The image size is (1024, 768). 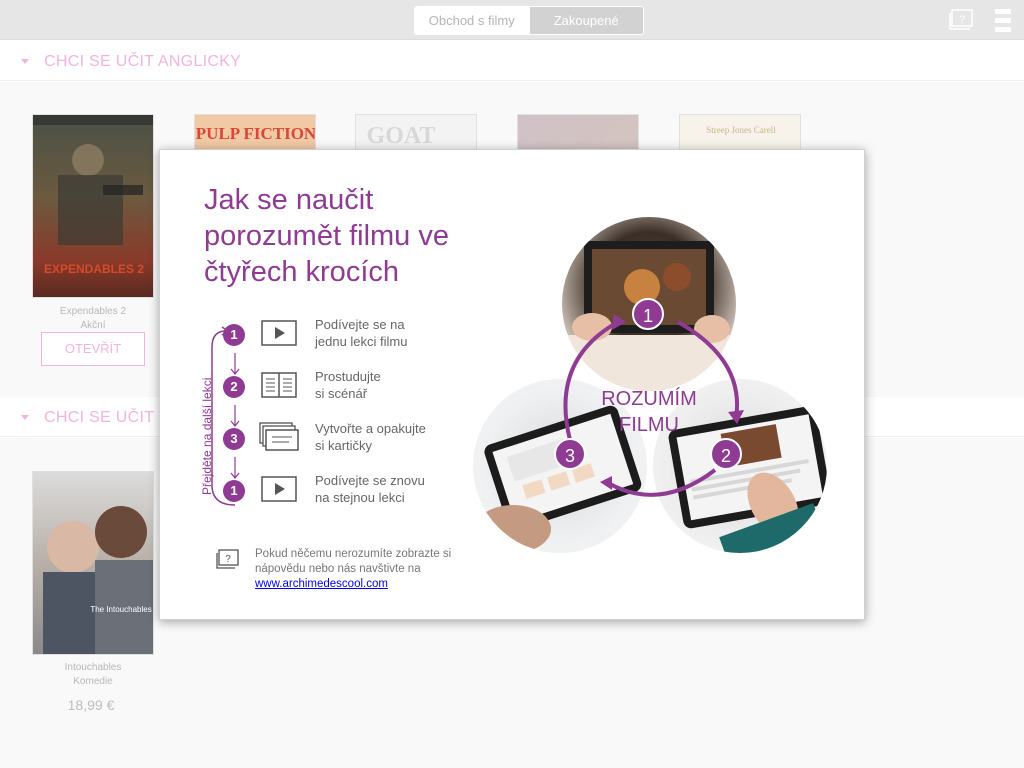 What do you see at coordinates (93, 681) in the screenshot?
I see `film-genre: Komedie` at bounding box center [93, 681].